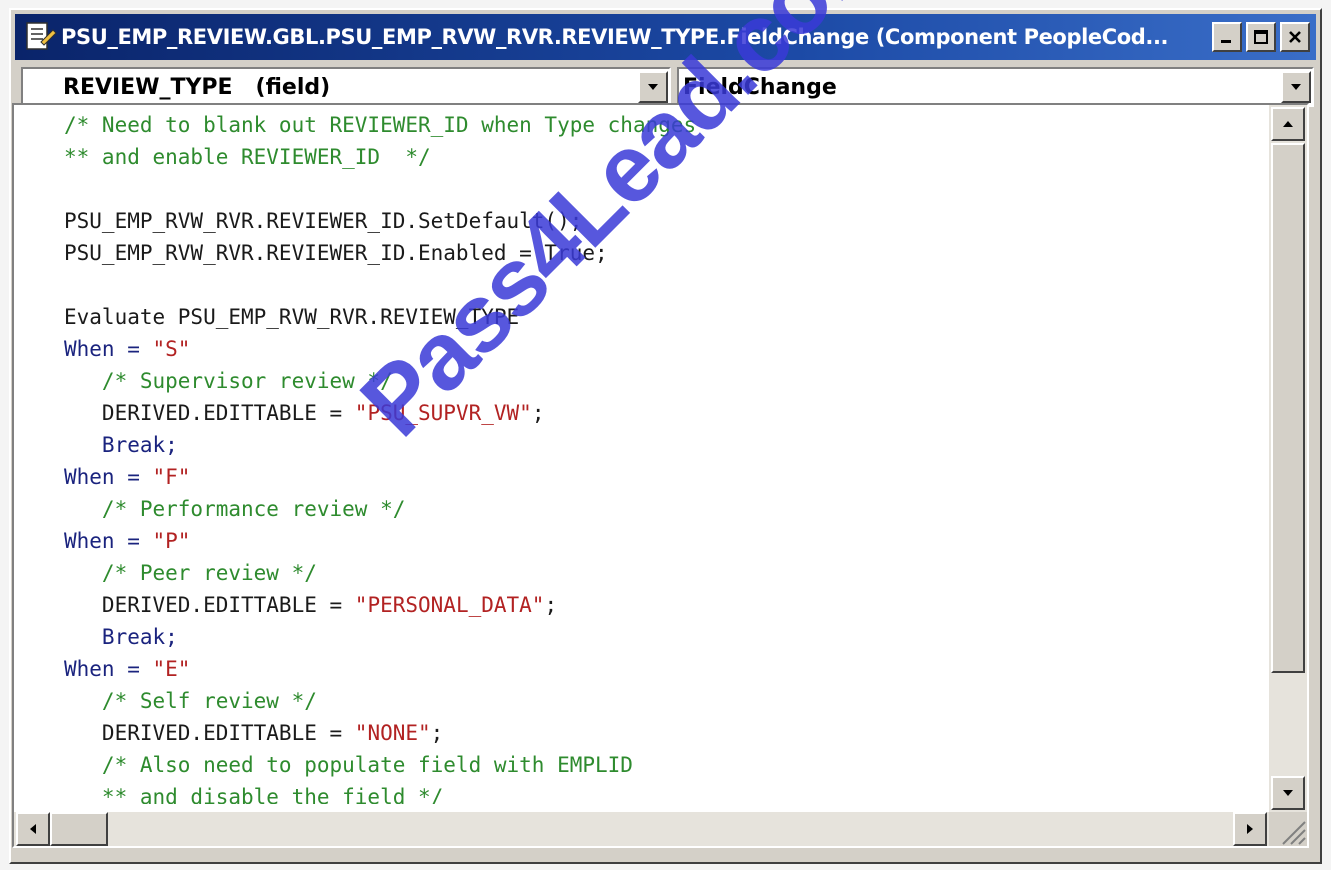 The width and height of the screenshot is (1331, 870). Describe the element at coordinates (662, 381) in the screenshot. I see `code-line: /* Supervisor review */` at that location.